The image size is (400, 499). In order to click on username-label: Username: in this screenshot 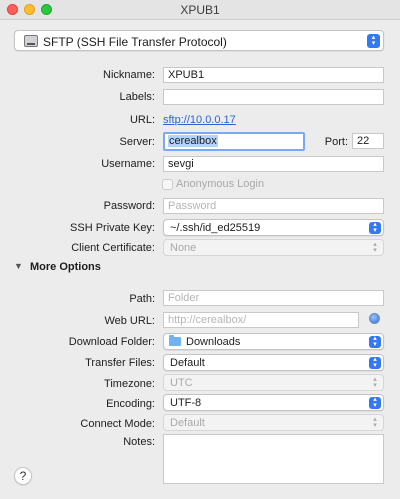, I will do `click(128, 164)`.